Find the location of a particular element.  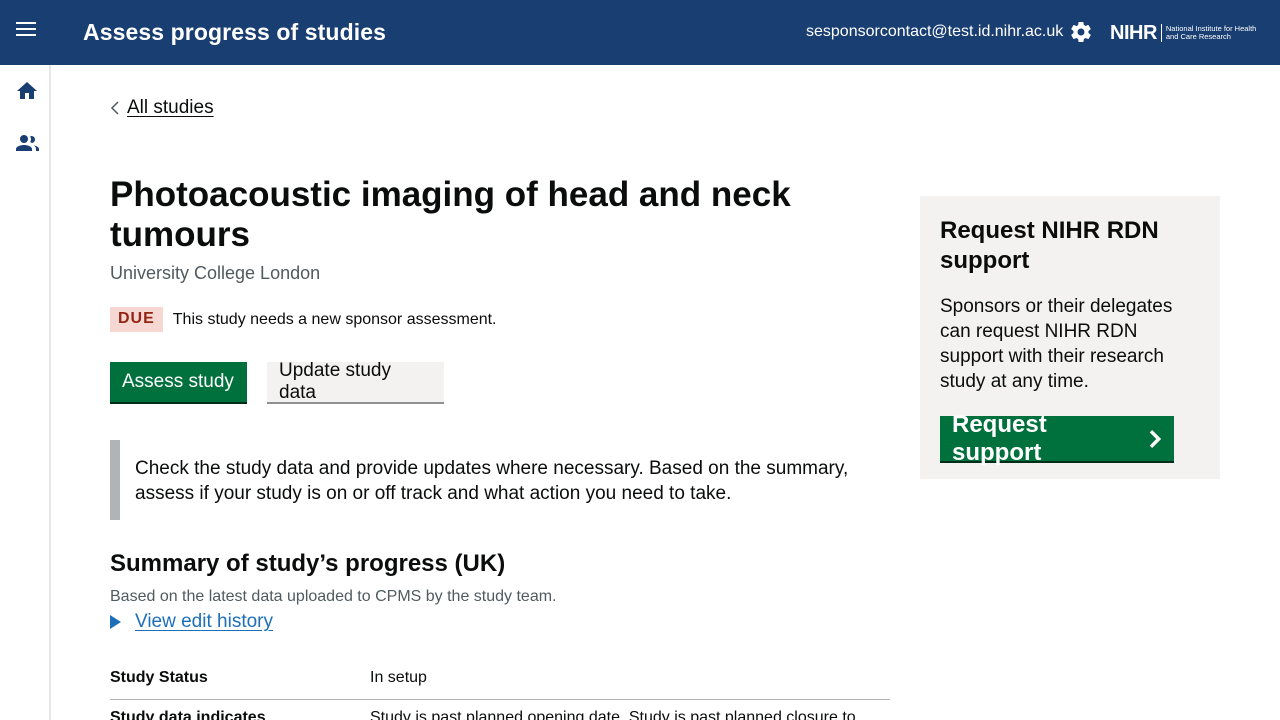

people-icon is located at coordinates (27, 143).